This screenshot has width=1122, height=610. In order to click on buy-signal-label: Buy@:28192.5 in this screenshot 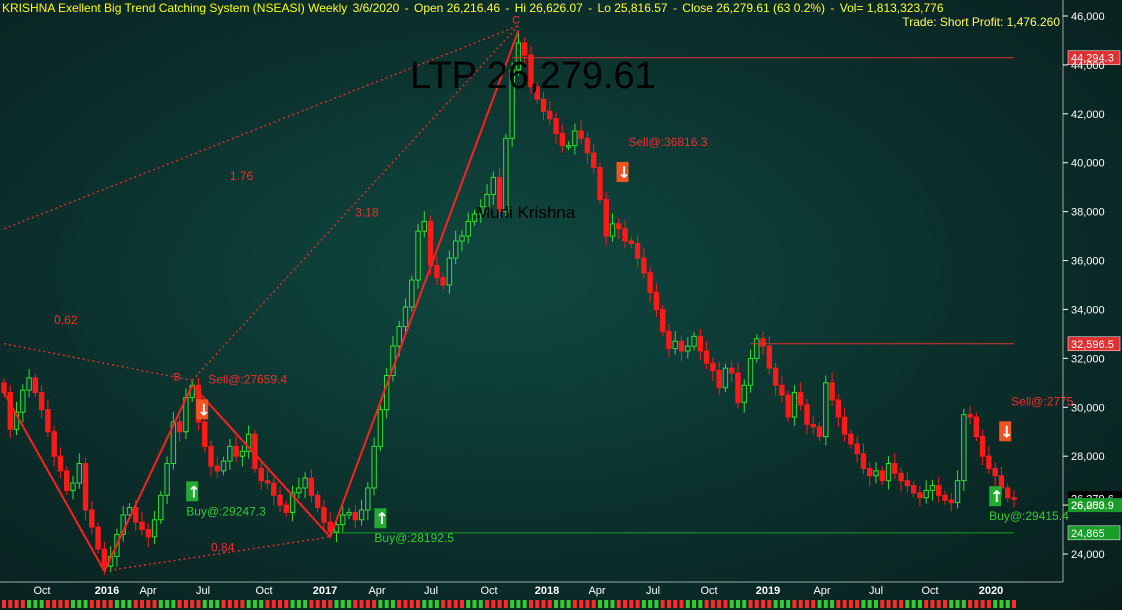, I will do `click(414, 538)`.